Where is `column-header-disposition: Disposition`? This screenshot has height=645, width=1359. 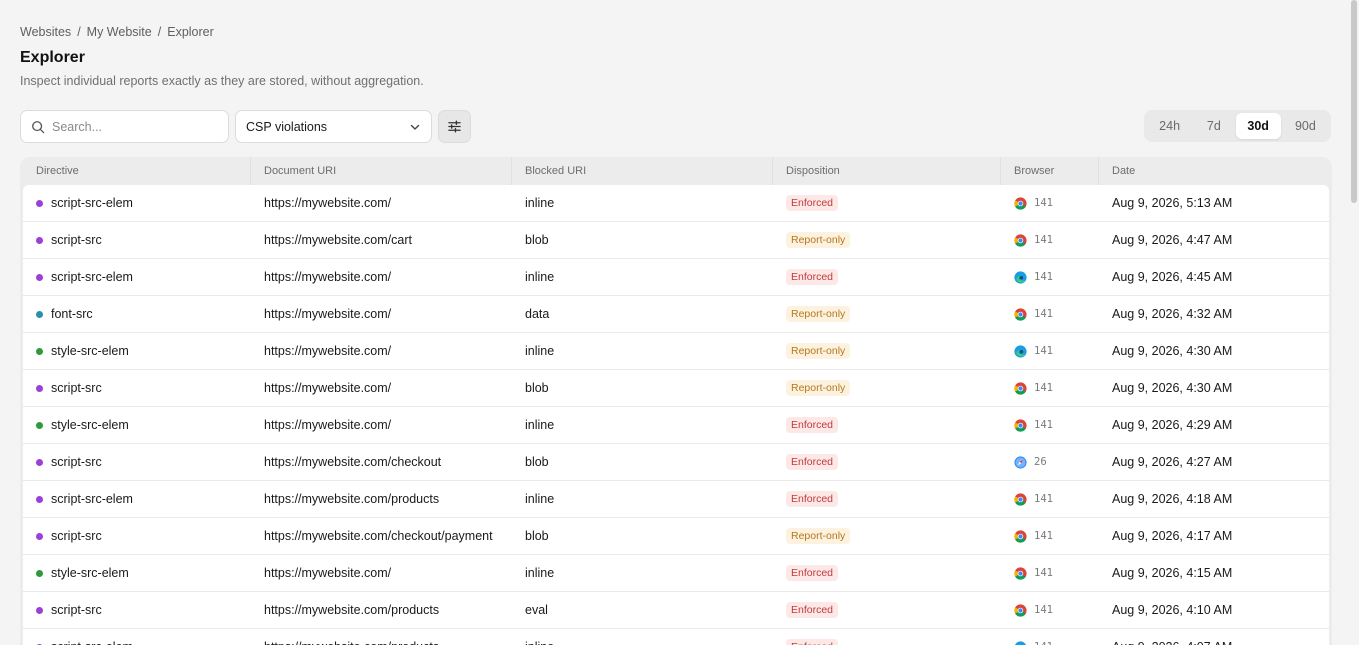 column-header-disposition: Disposition is located at coordinates (887, 171).